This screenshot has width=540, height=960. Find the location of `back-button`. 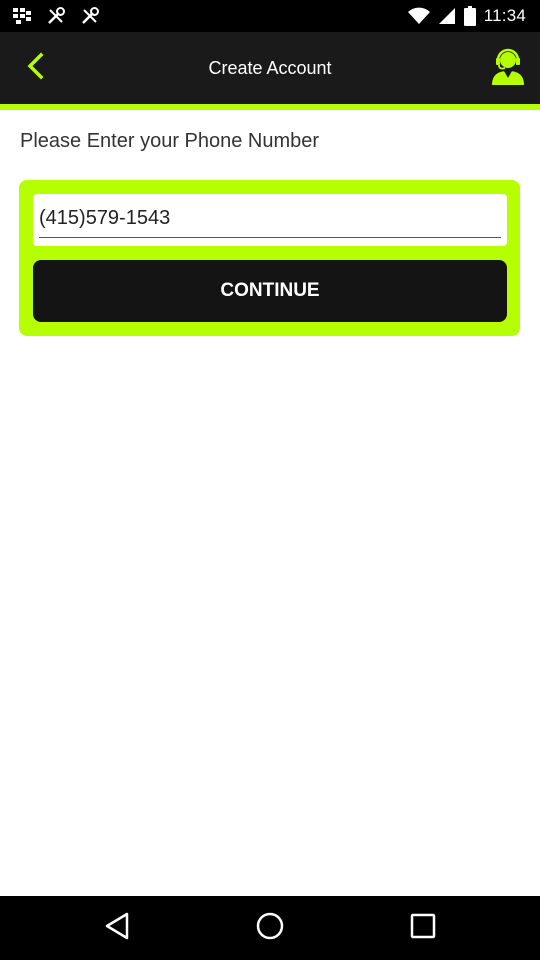

back-button is located at coordinates (36, 68).